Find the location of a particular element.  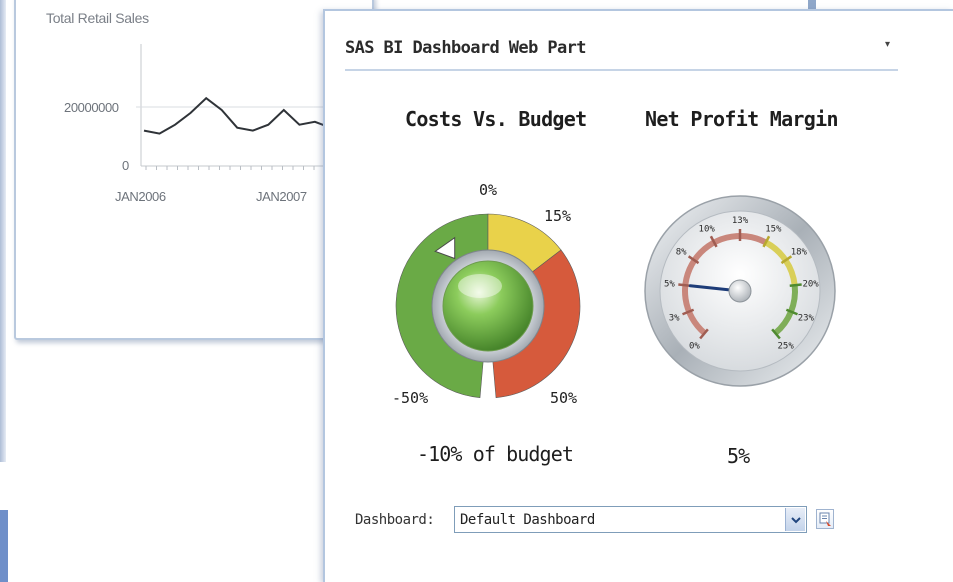

x-tick-label-first: JAN2006 is located at coordinates (140, 196).